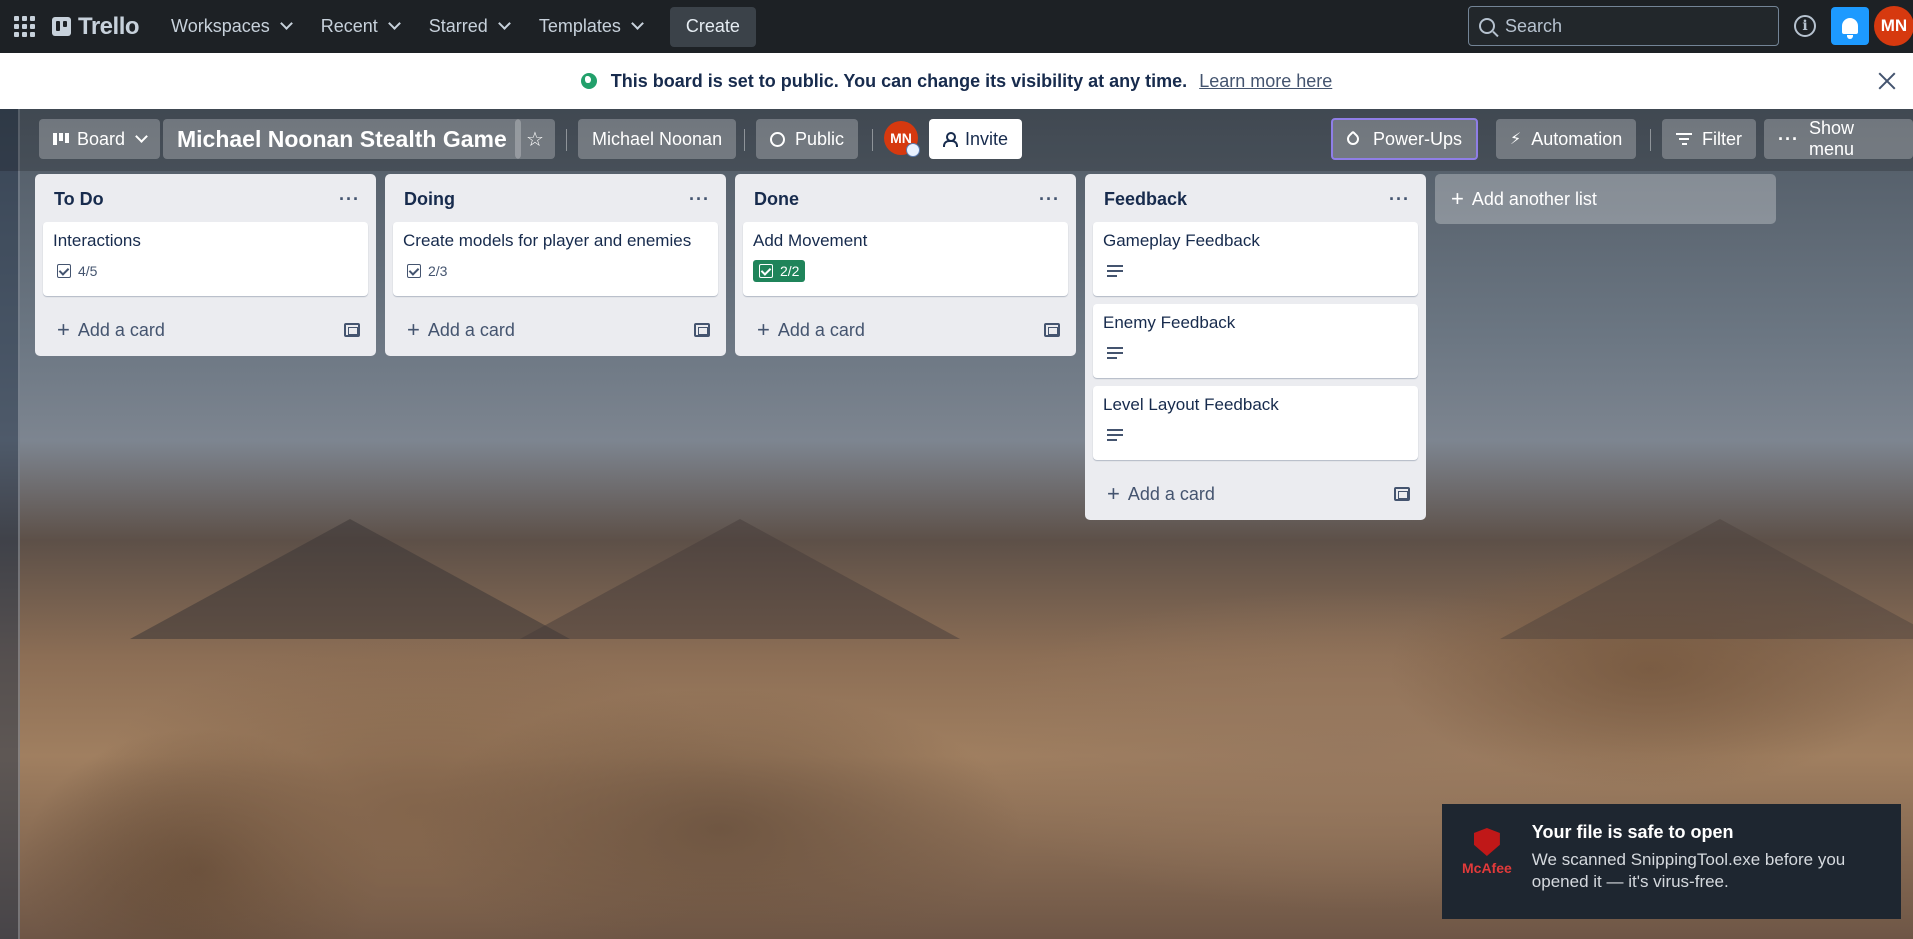  Describe the element at coordinates (1623, 26) in the screenshot. I see `search-input: Search` at that location.